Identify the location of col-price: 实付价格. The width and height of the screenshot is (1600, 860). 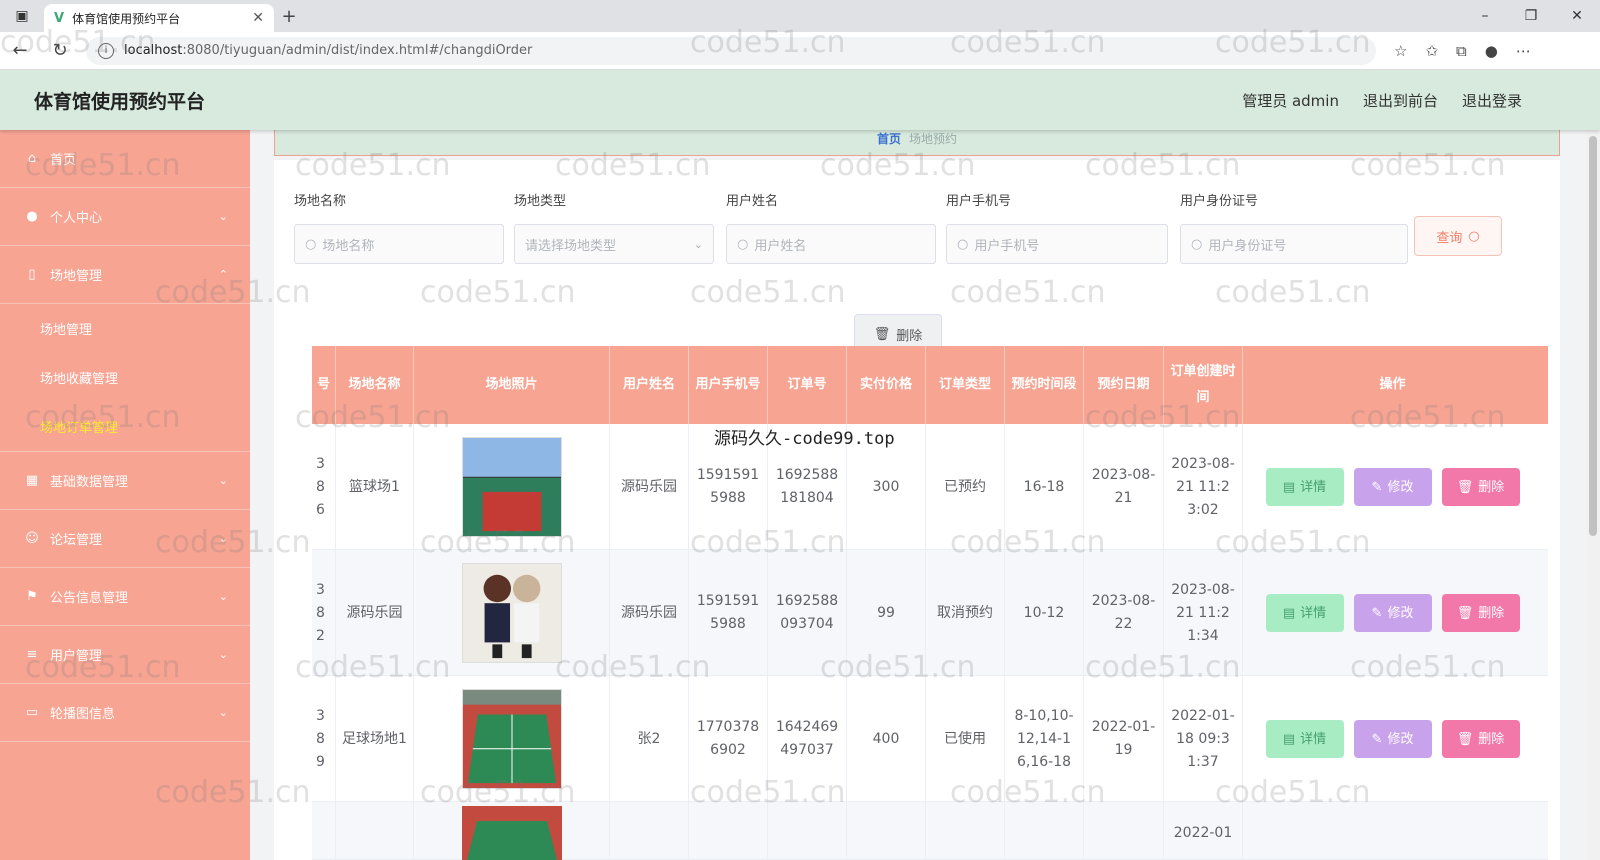
(886, 385).